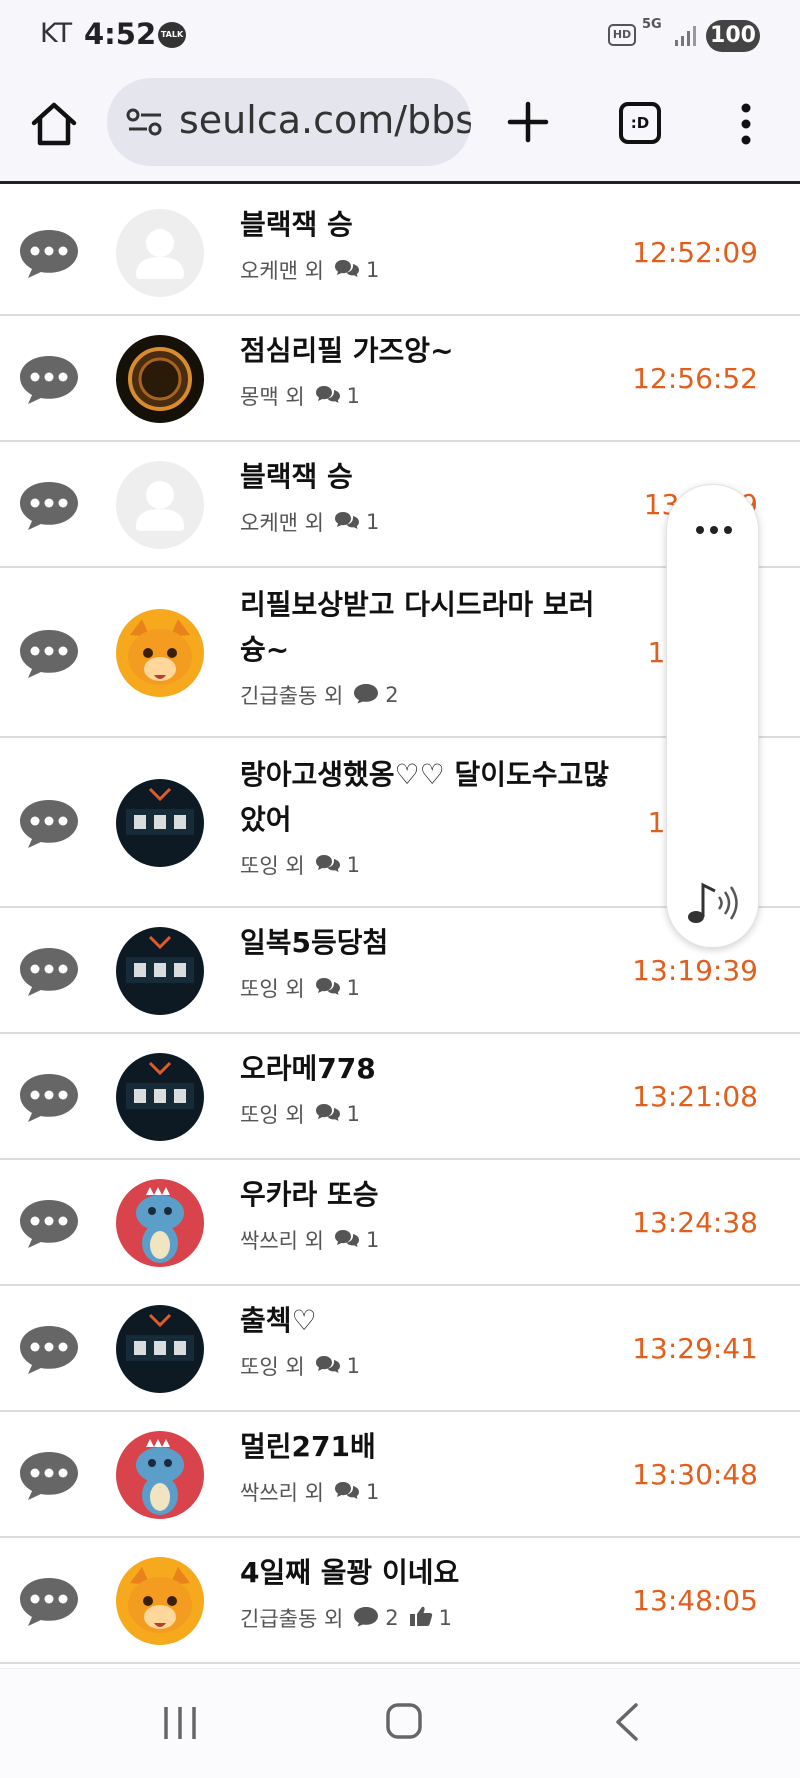 Image resolution: width=800 pixels, height=1778 pixels. Describe the element at coordinates (400, 1601) in the screenshot. I see `post-row: 4일째 올꽝 이네요긴급출동 외 2 1 13:48:05` at that location.